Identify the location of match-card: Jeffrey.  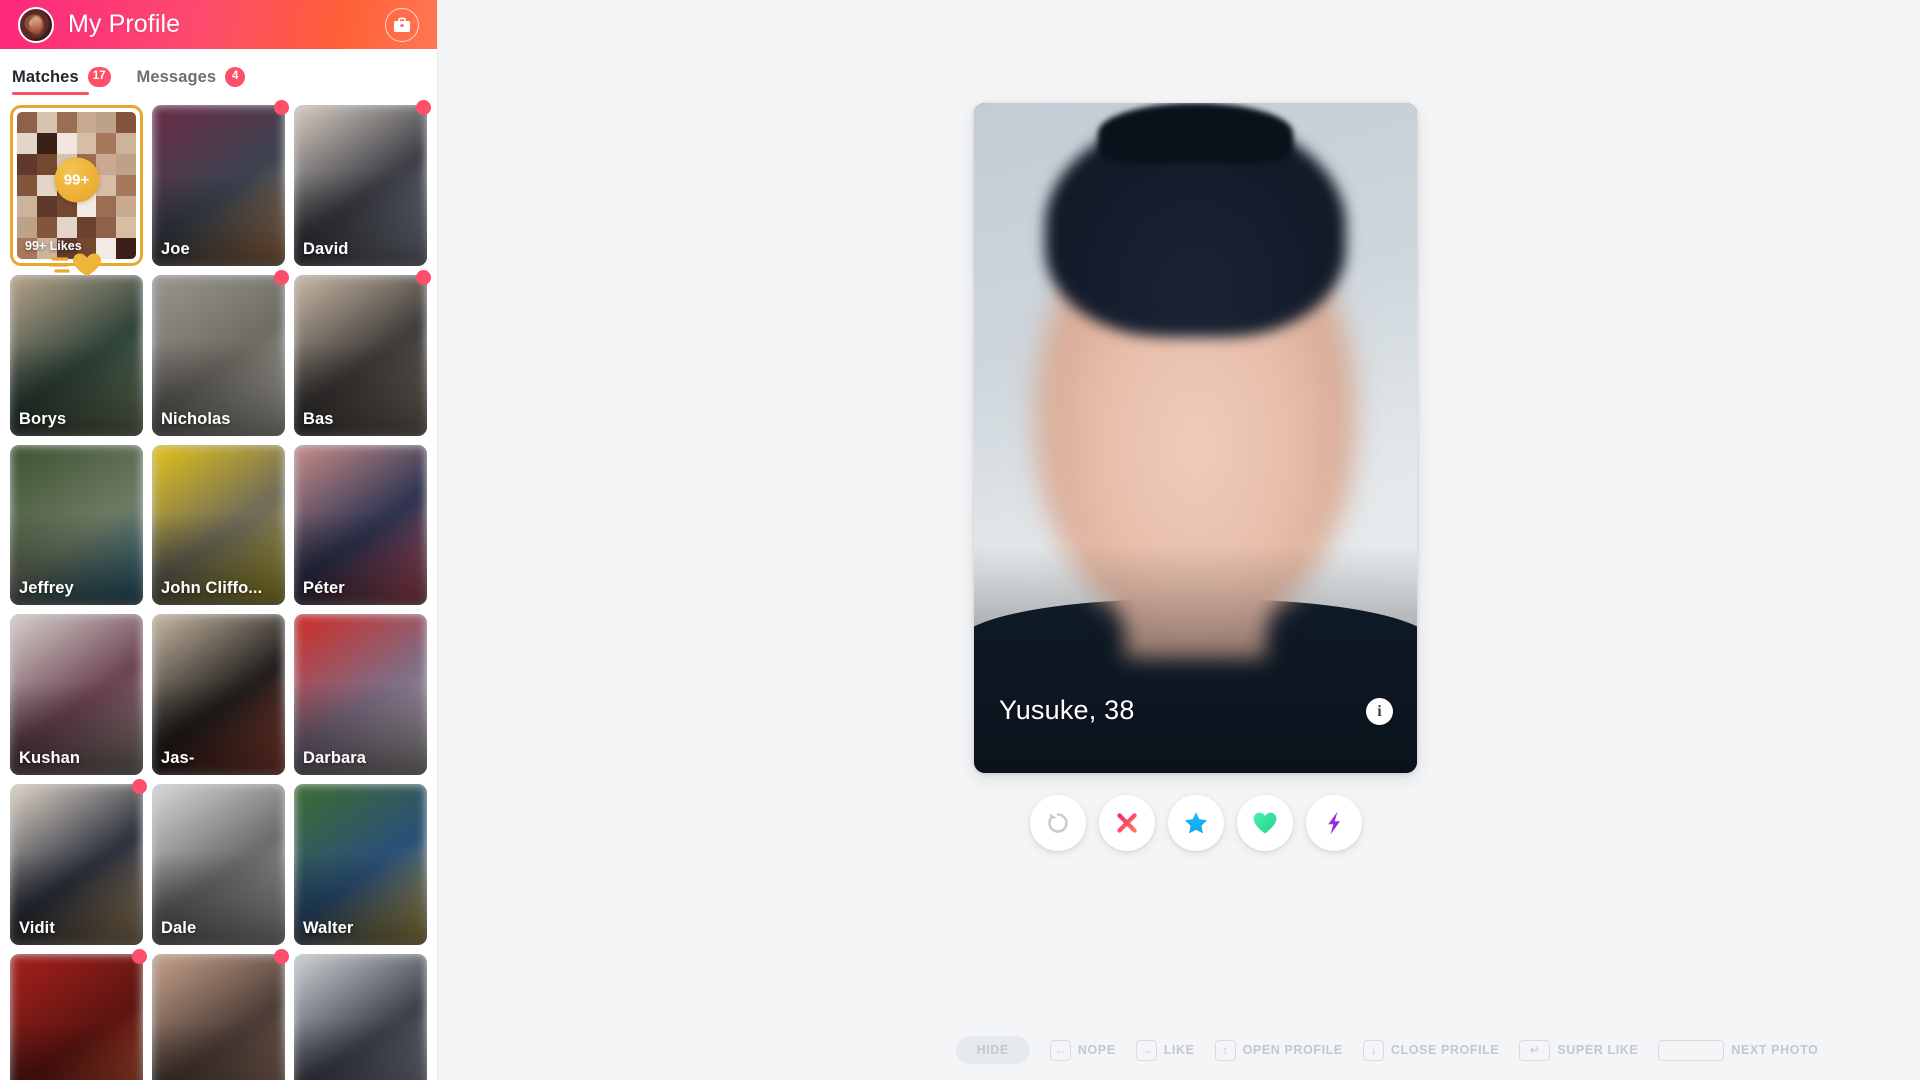
(76, 525).